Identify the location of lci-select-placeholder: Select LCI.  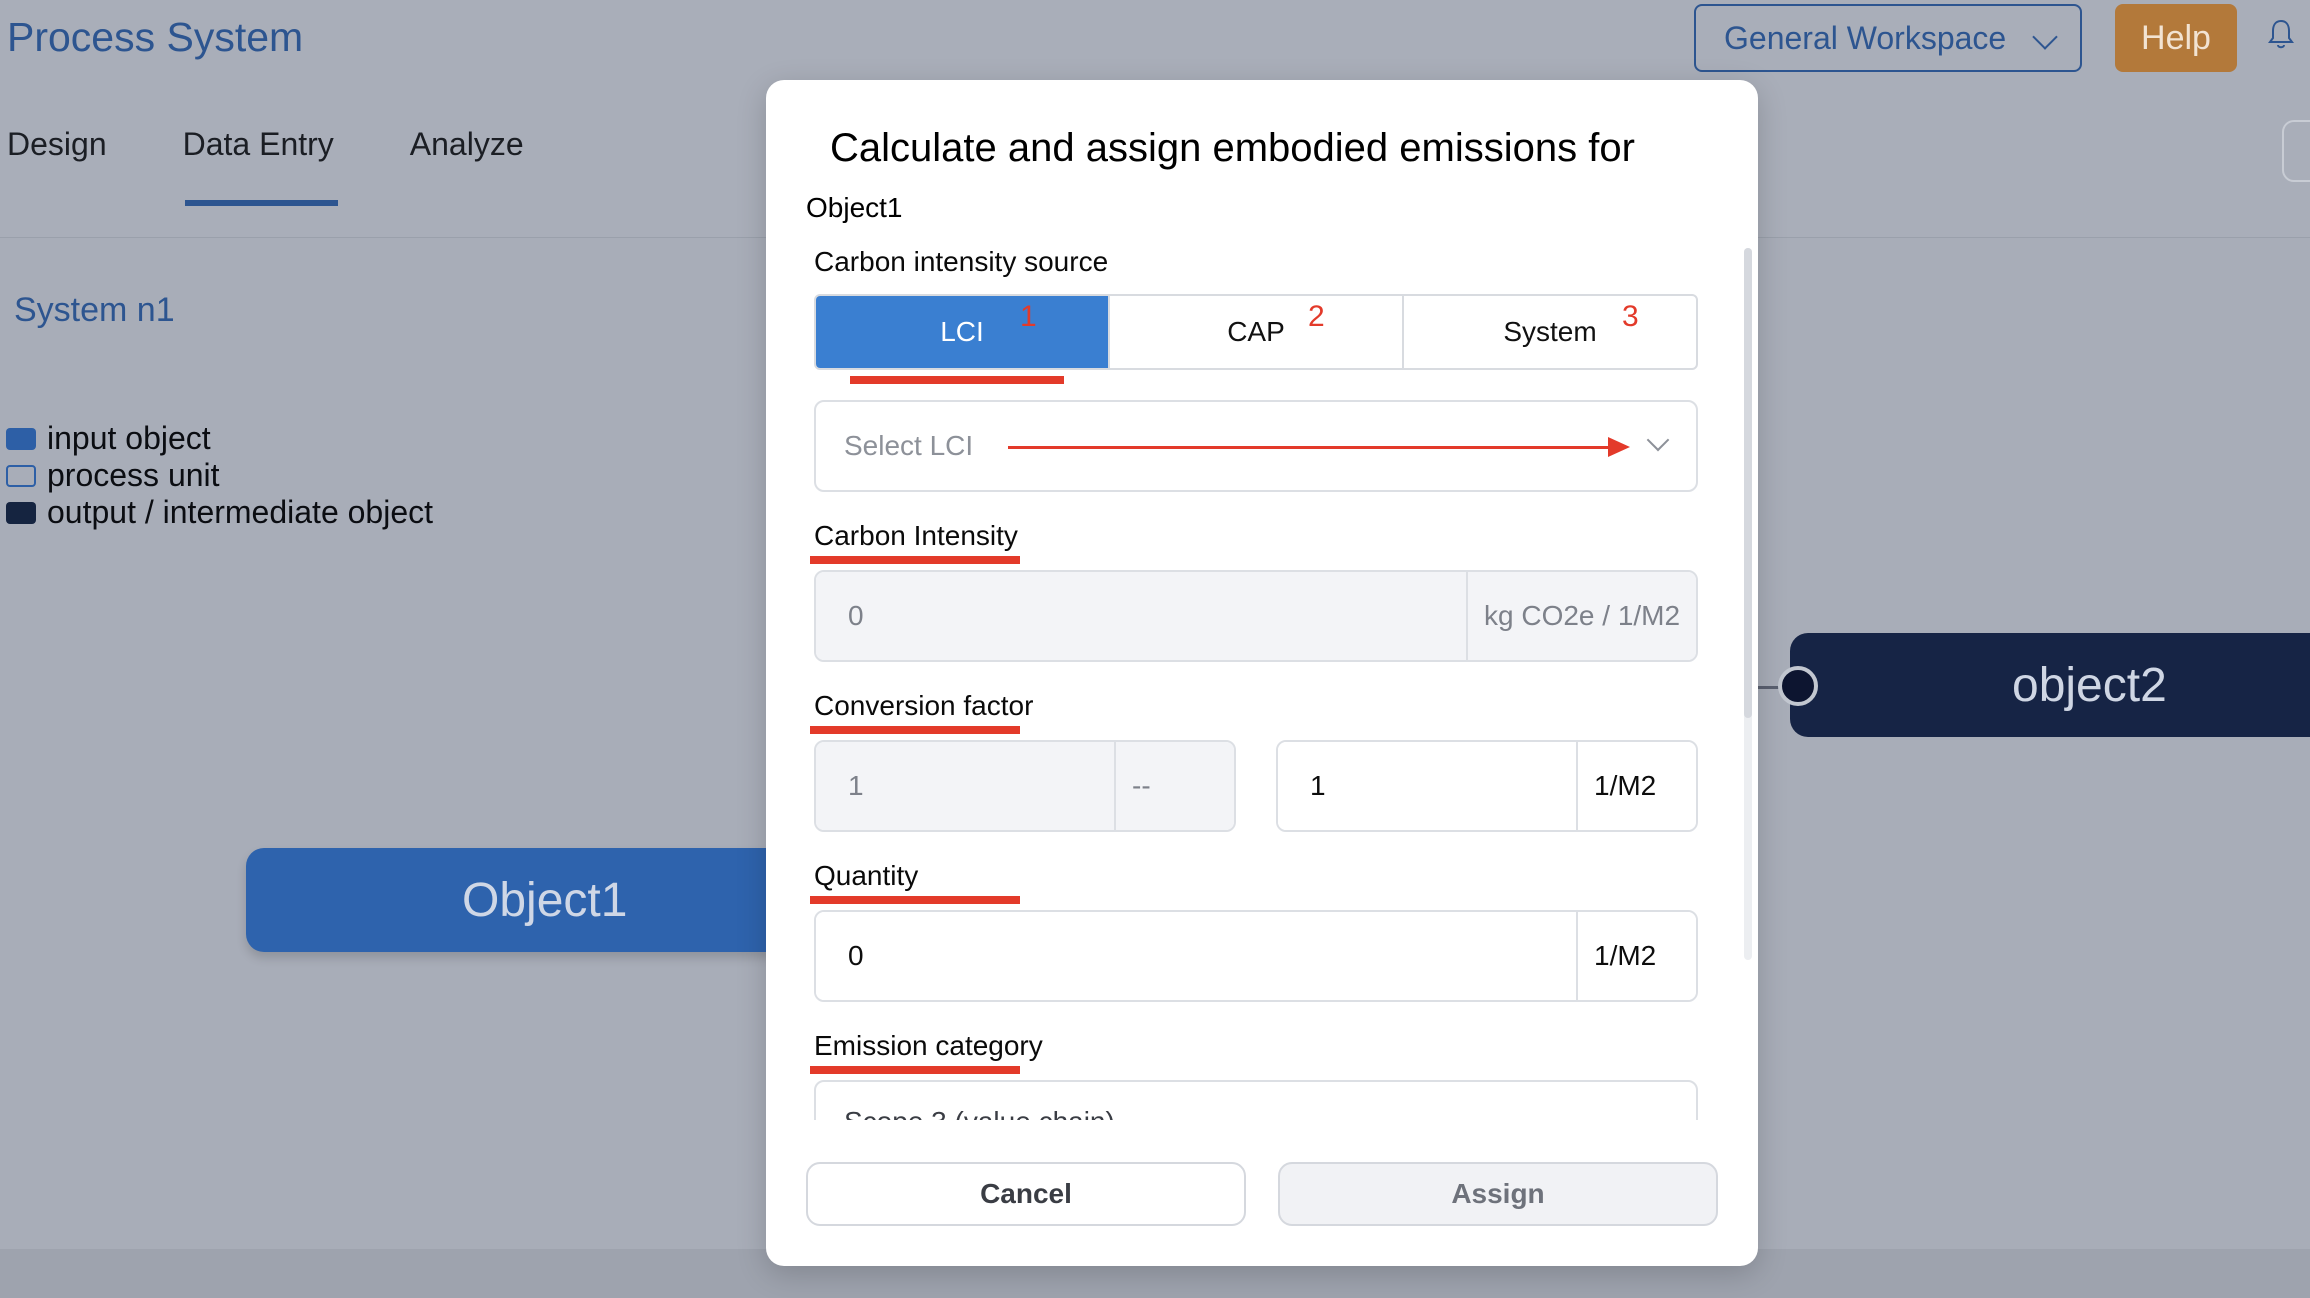
(909, 445).